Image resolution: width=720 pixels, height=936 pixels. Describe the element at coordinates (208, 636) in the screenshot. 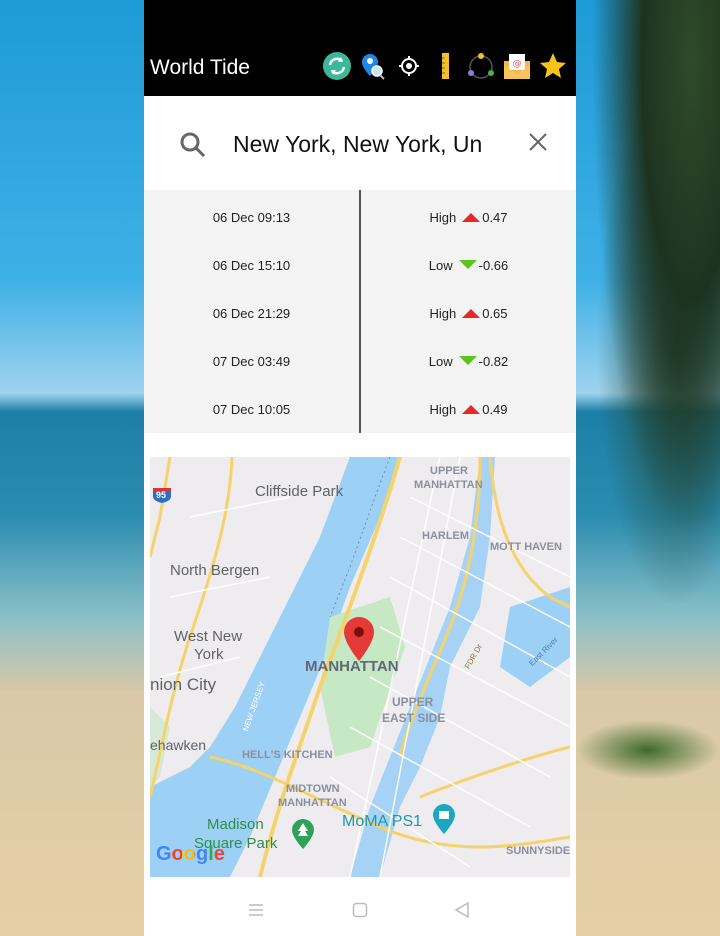

I see `map-label-west-new-york-1: West New` at that location.